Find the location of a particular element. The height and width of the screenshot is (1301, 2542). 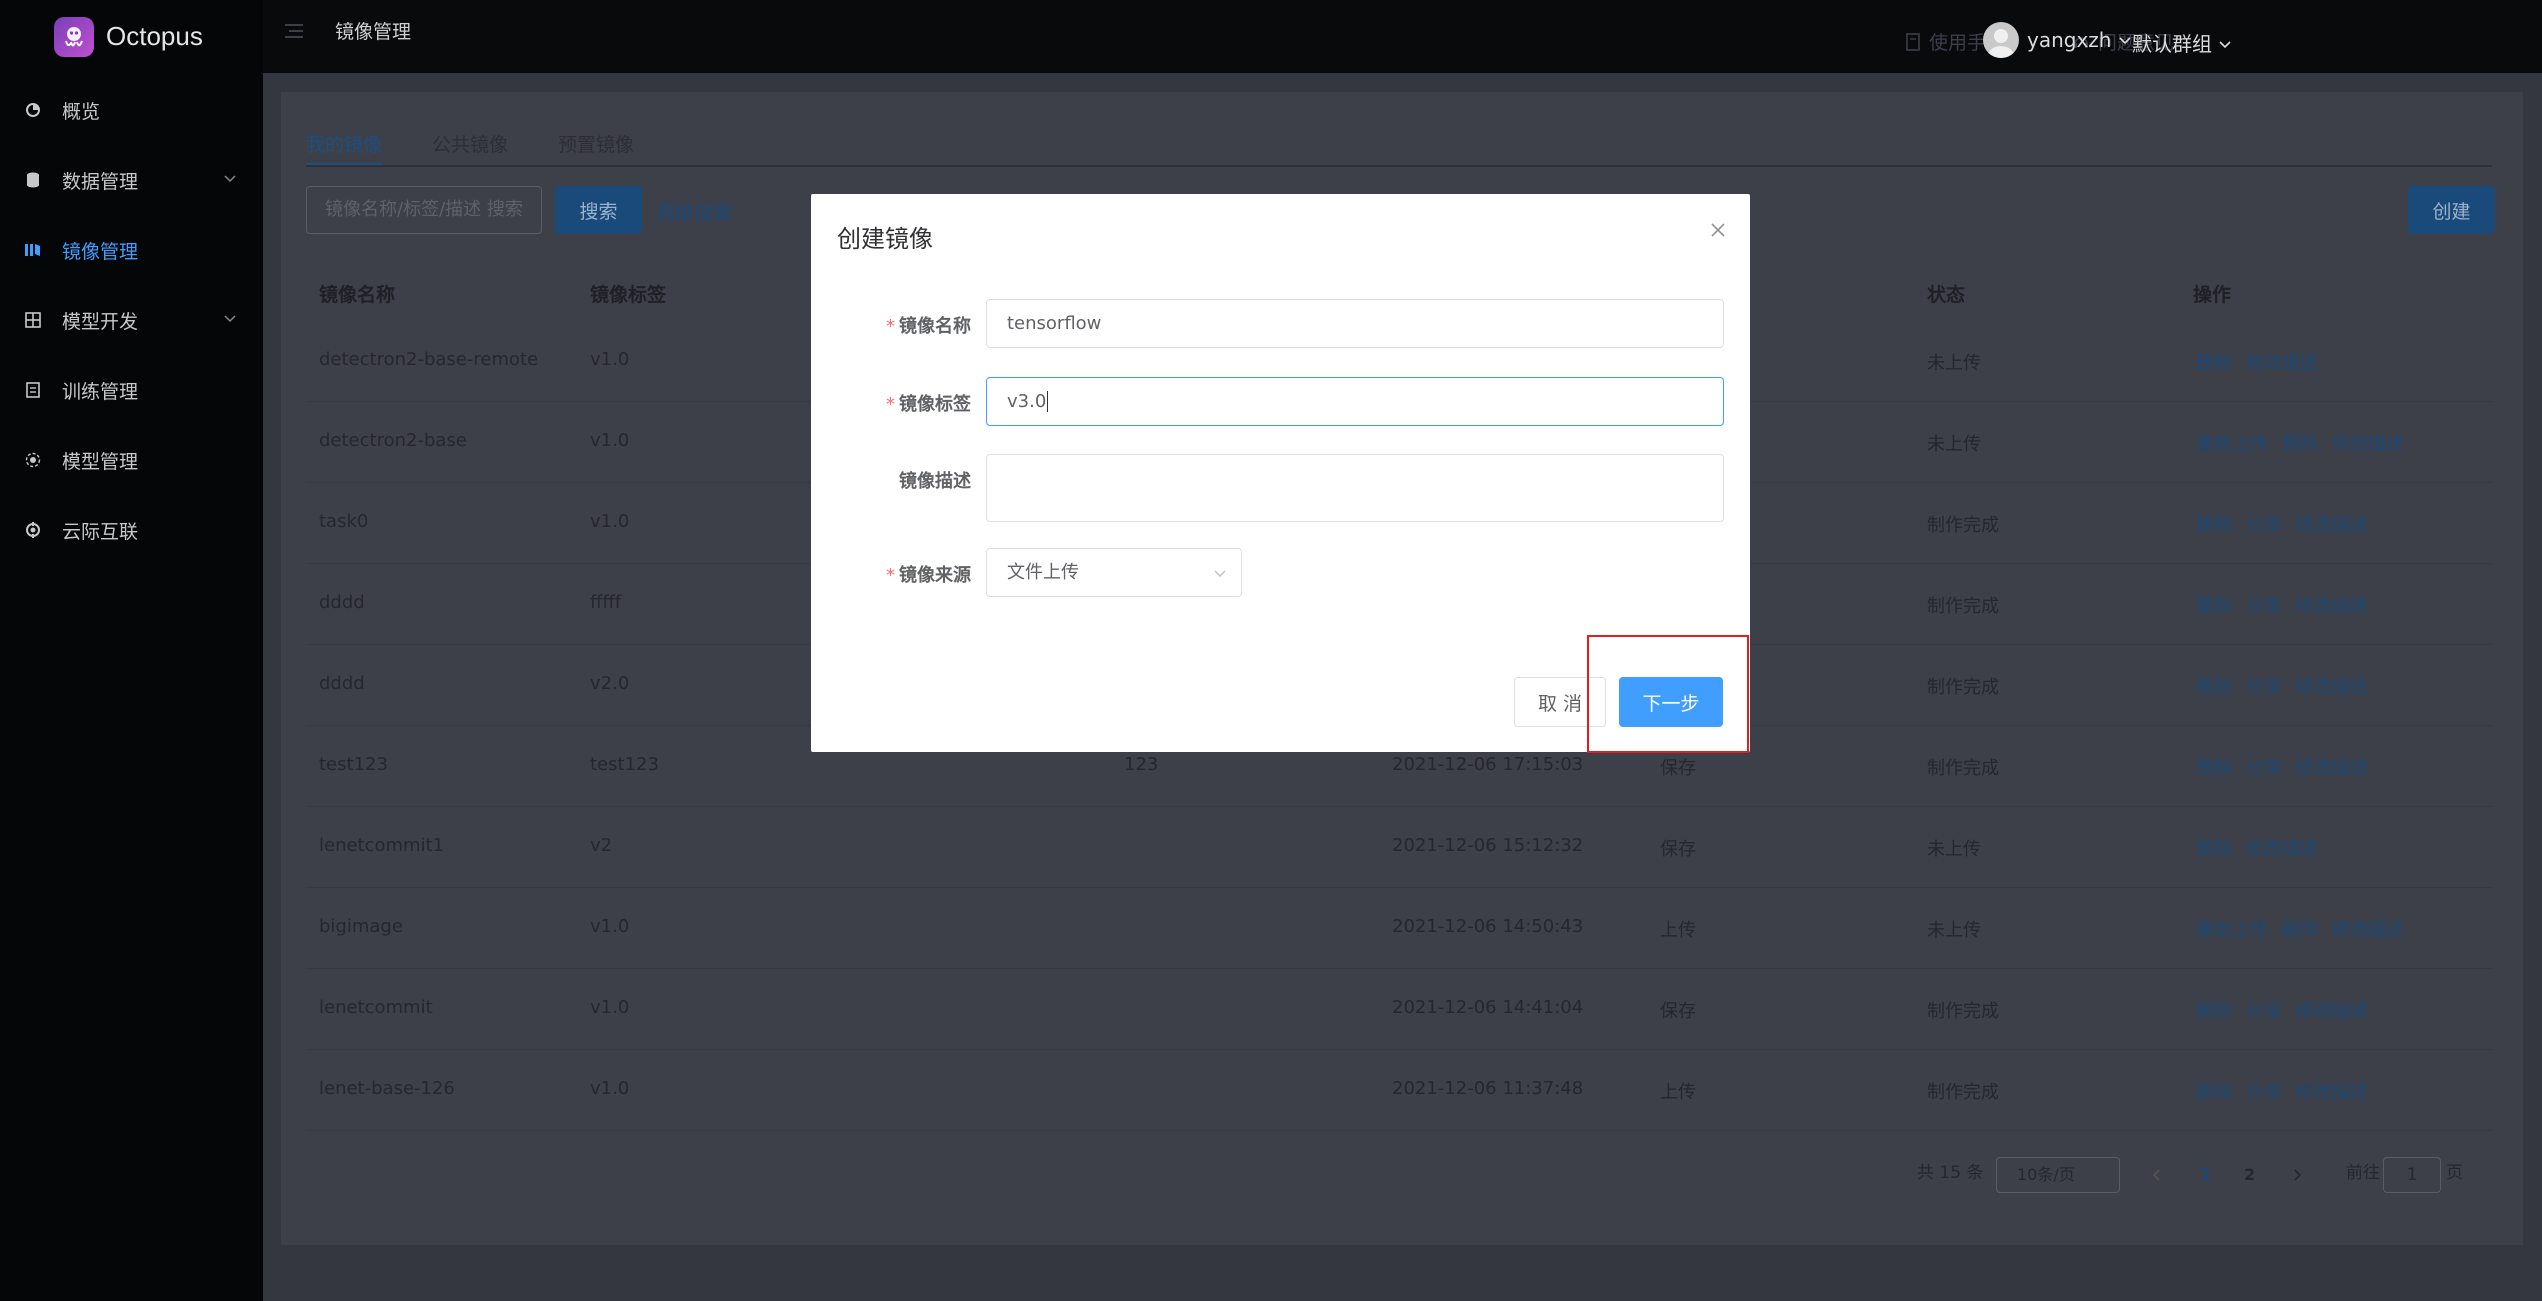

image-name-input: tensorflow is located at coordinates (1355, 323).